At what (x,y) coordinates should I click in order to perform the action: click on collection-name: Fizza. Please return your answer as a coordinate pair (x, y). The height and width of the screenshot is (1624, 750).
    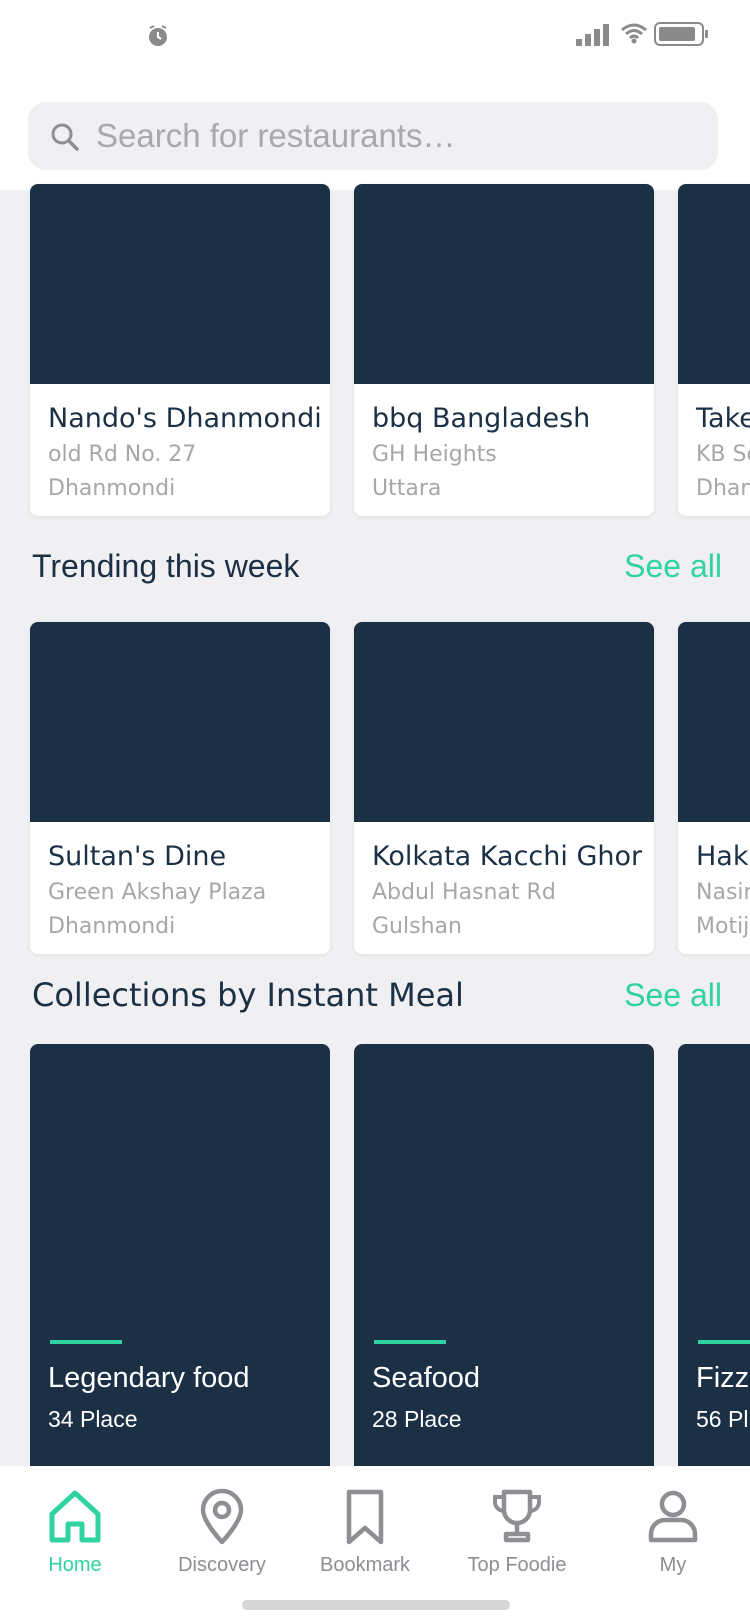
    Looking at the image, I should click on (723, 1378).